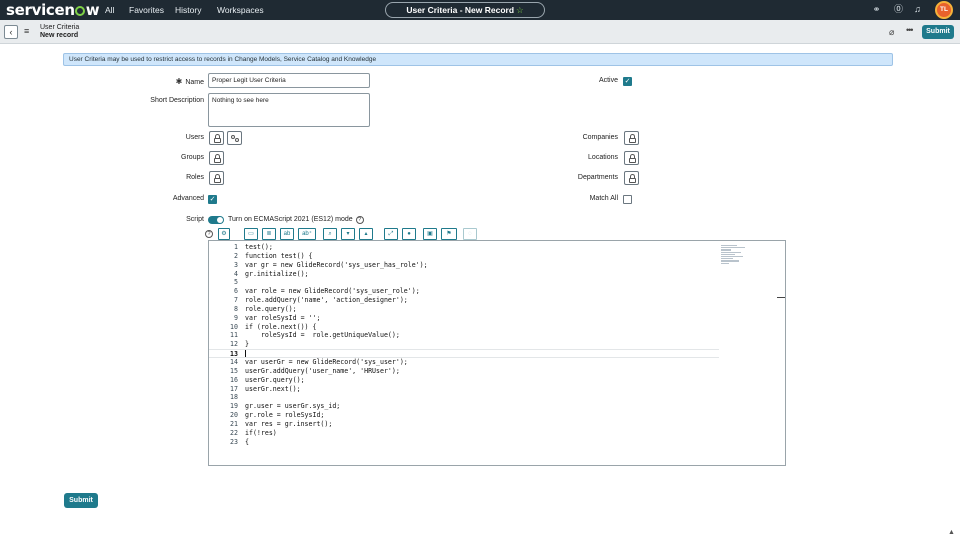  What do you see at coordinates (251, 234) in the screenshot?
I see `comment-icon: ▭` at bounding box center [251, 234].